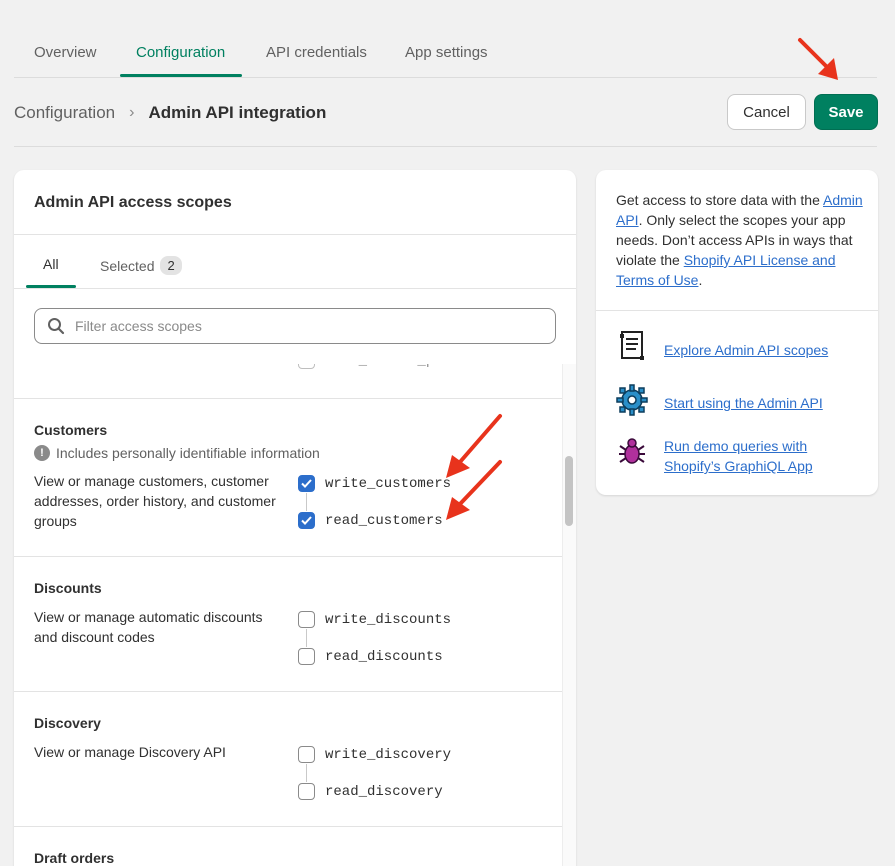 The height and width of the screenshot is (866, 895). I want to click on section-title: Discounts, so click(68, 588).